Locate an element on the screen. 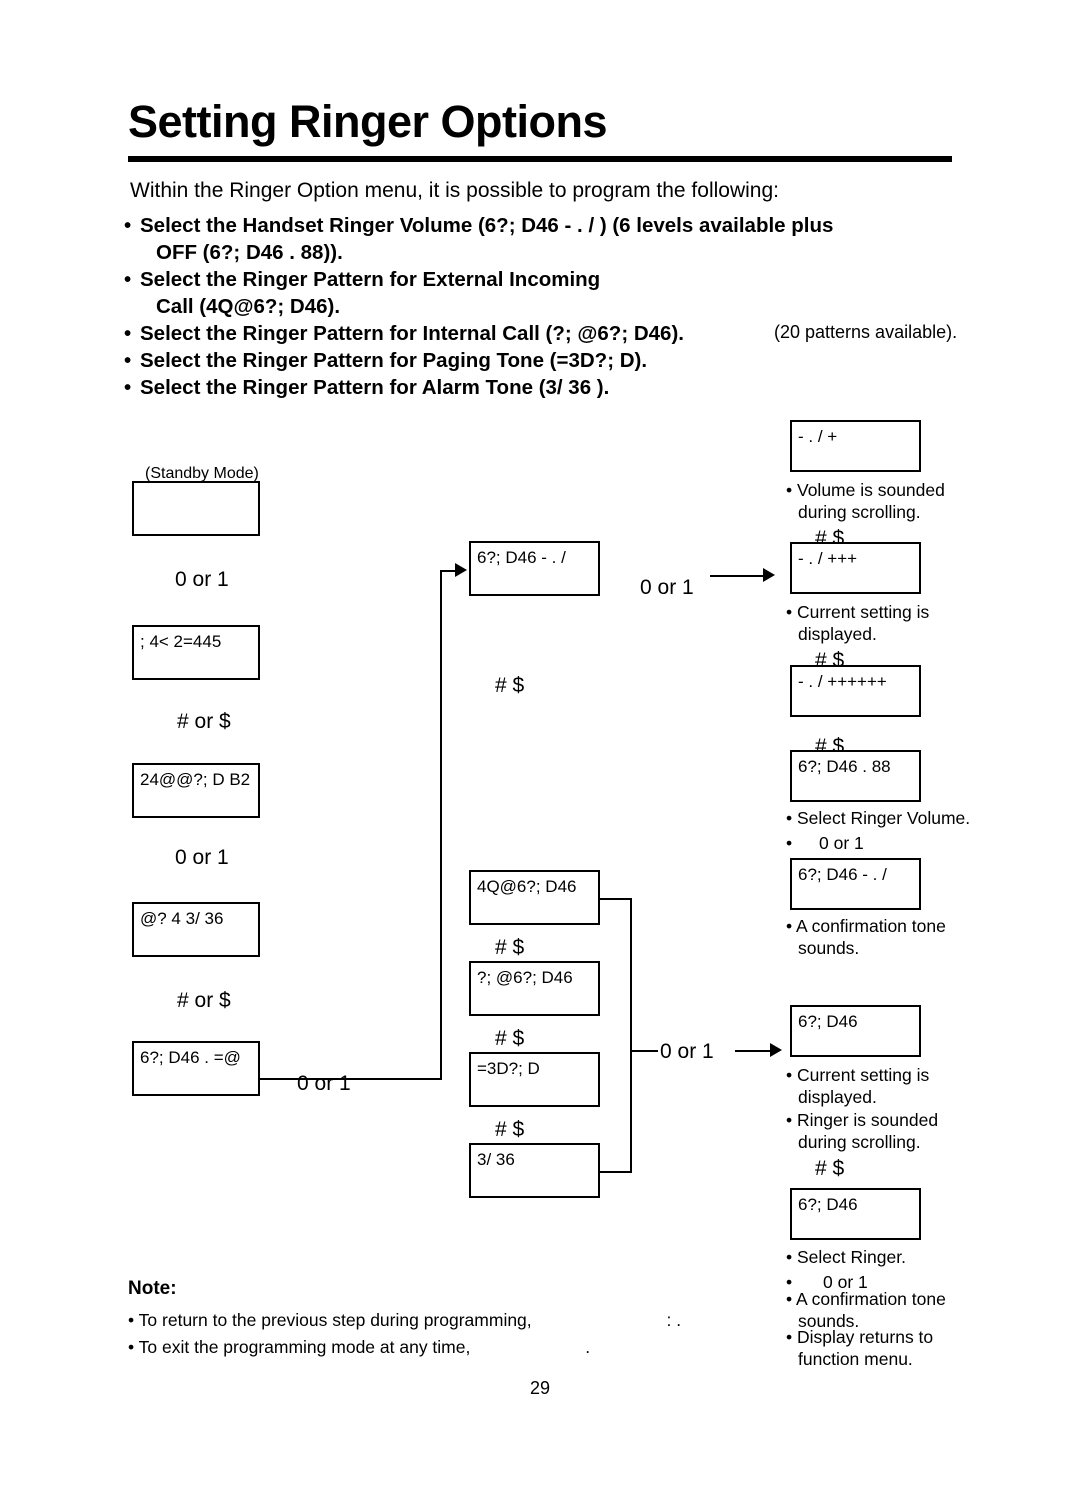  title-divider is located at coordinates (540, 159).